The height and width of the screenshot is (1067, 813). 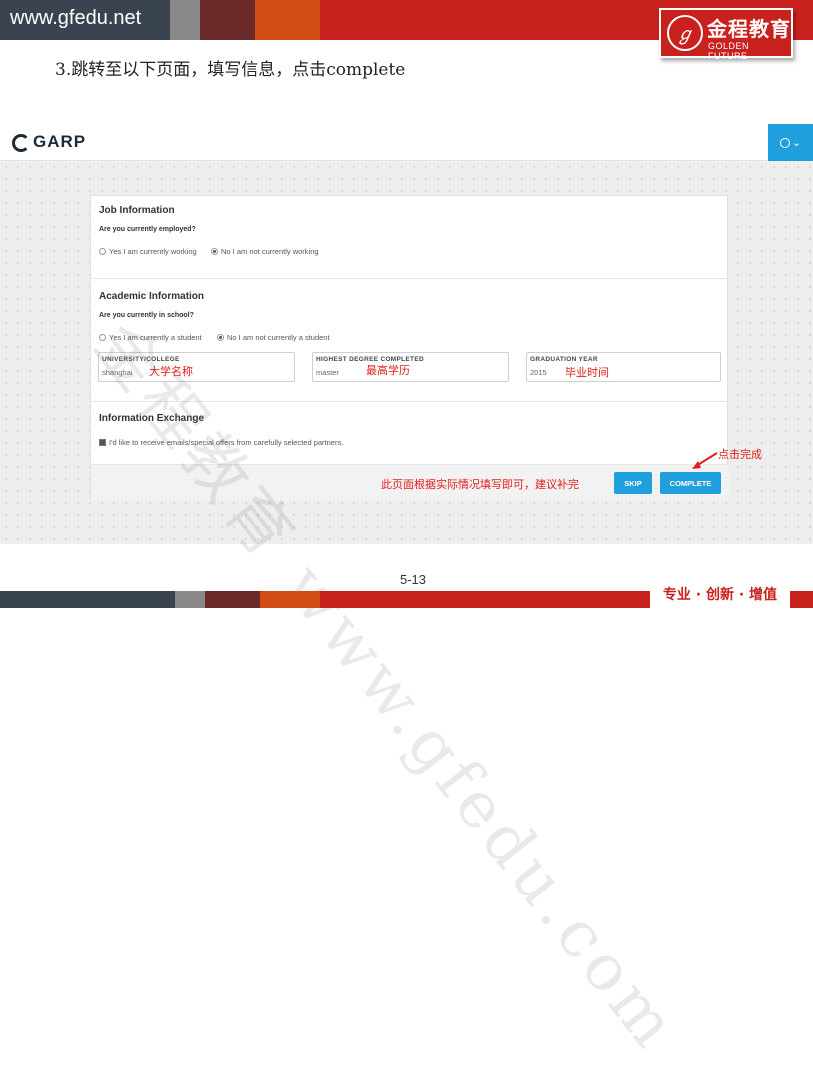 What do you see at coordinates (230, 70) in the screenshot?
I see `step-instruction: 3.跳转至以下页面，填写信息，点击complete` at bounding box center [230, 70].